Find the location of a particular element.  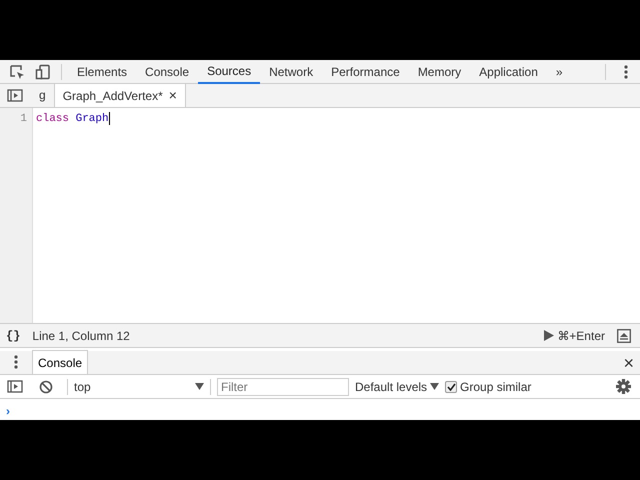

drawer-tab: Console is located at coordinates (60, 362).